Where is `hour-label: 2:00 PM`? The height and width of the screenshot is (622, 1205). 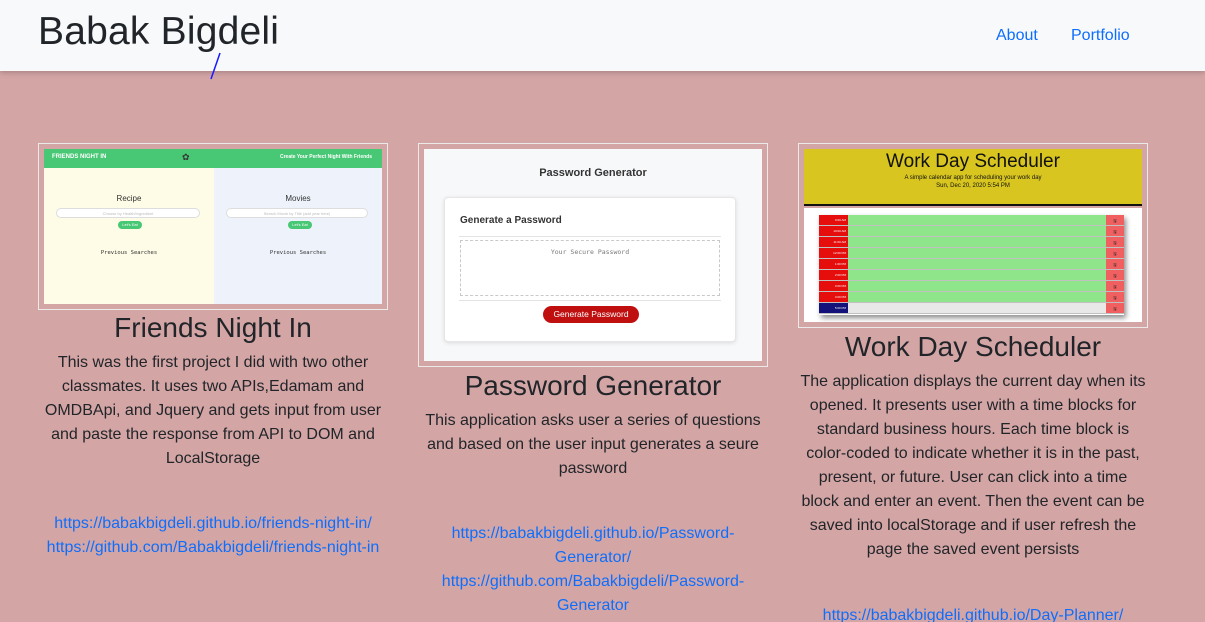
hour-label: 2:00 PM is located at coordinates (833, 275).